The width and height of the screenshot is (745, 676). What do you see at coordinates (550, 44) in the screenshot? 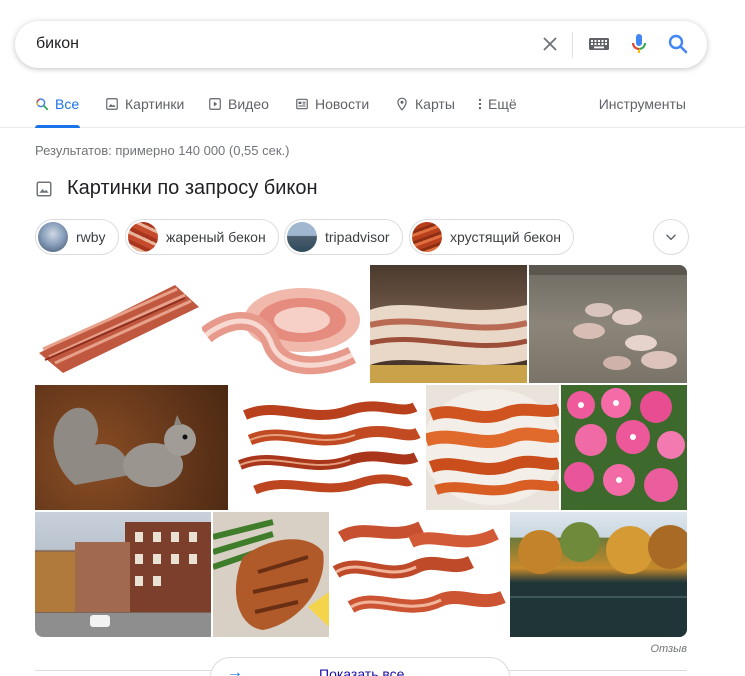
I see `close-icon` at bounding box center [550, 44].